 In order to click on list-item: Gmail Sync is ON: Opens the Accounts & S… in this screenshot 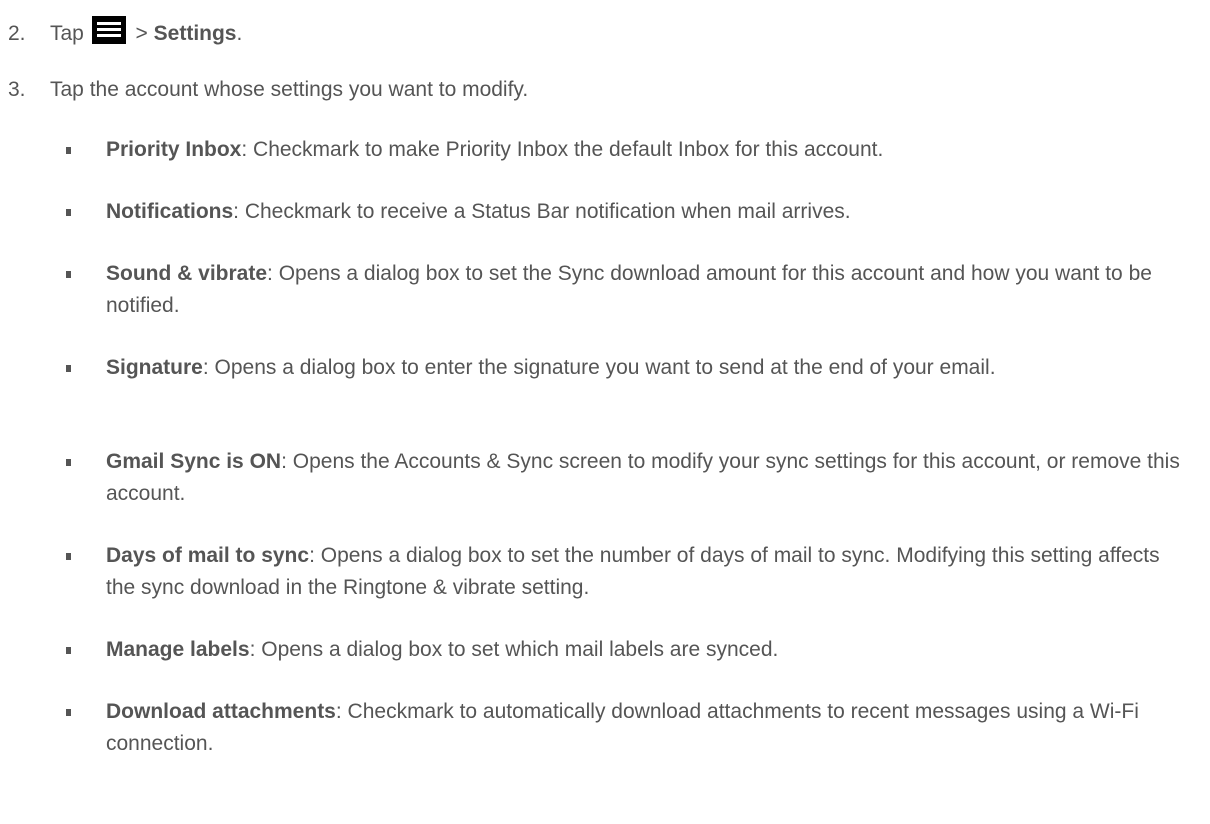, I will do `click(626, 478)`.